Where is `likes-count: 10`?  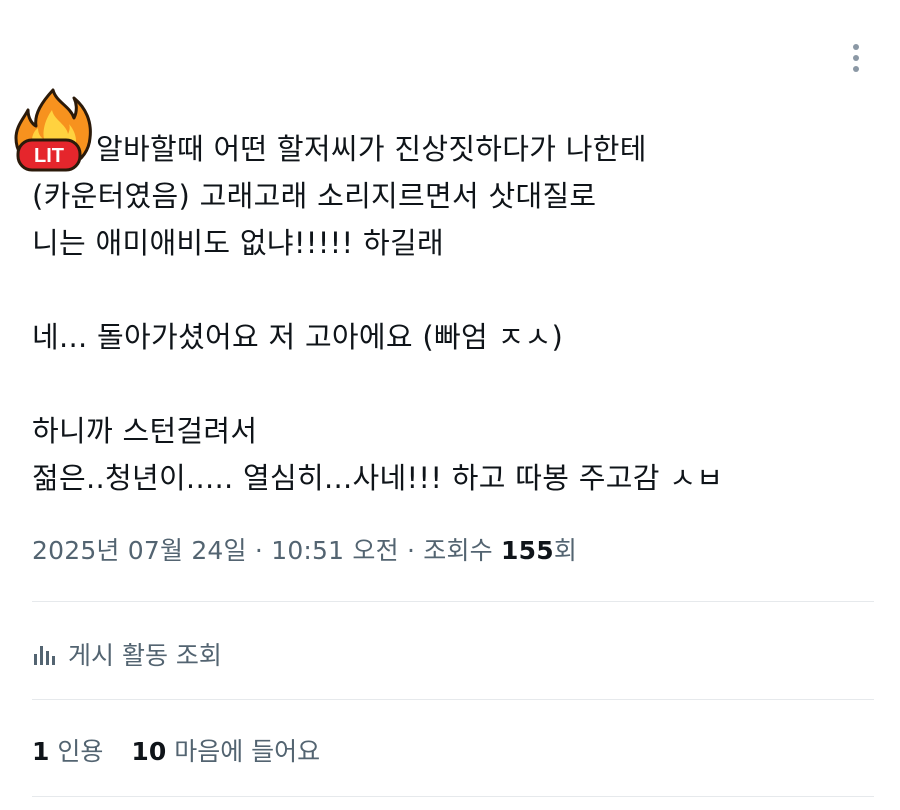
likes-count: 10 is located at coordinates (149, 751).